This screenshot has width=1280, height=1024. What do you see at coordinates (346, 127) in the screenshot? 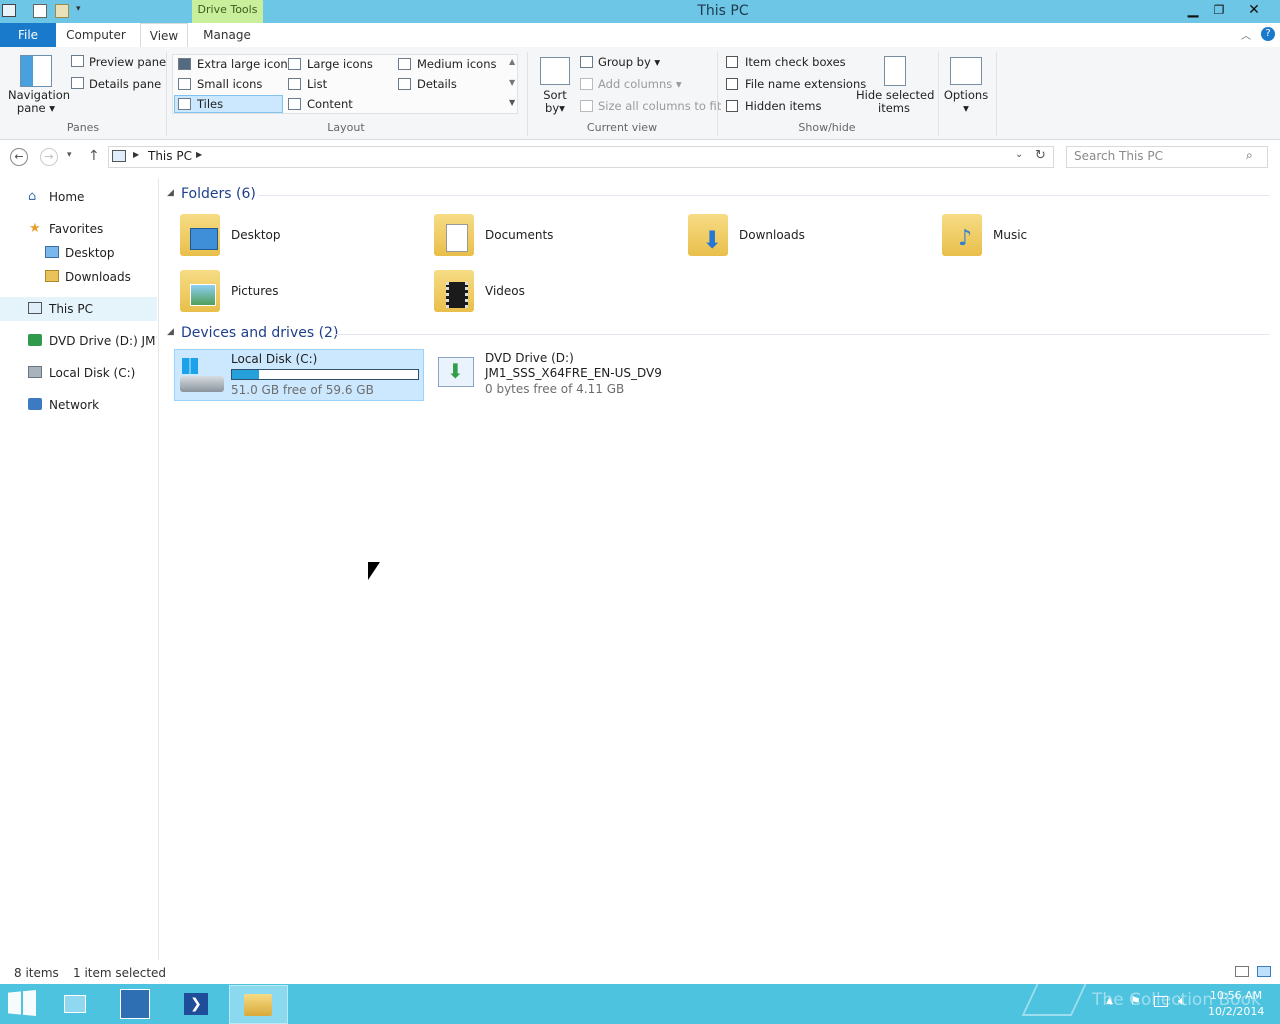
I see `layout-group-label: Layout` at bounding box center [346, 127].